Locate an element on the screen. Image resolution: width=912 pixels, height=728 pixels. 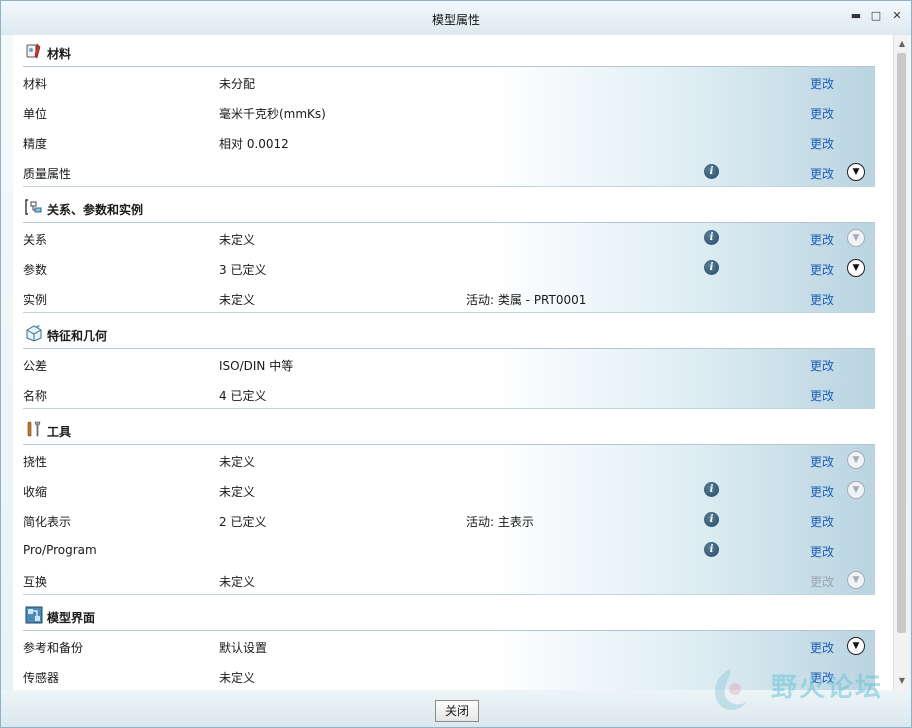
property-row: 参数 3 已定义 i 更改 ▼ is located at coordinates (449, 268).